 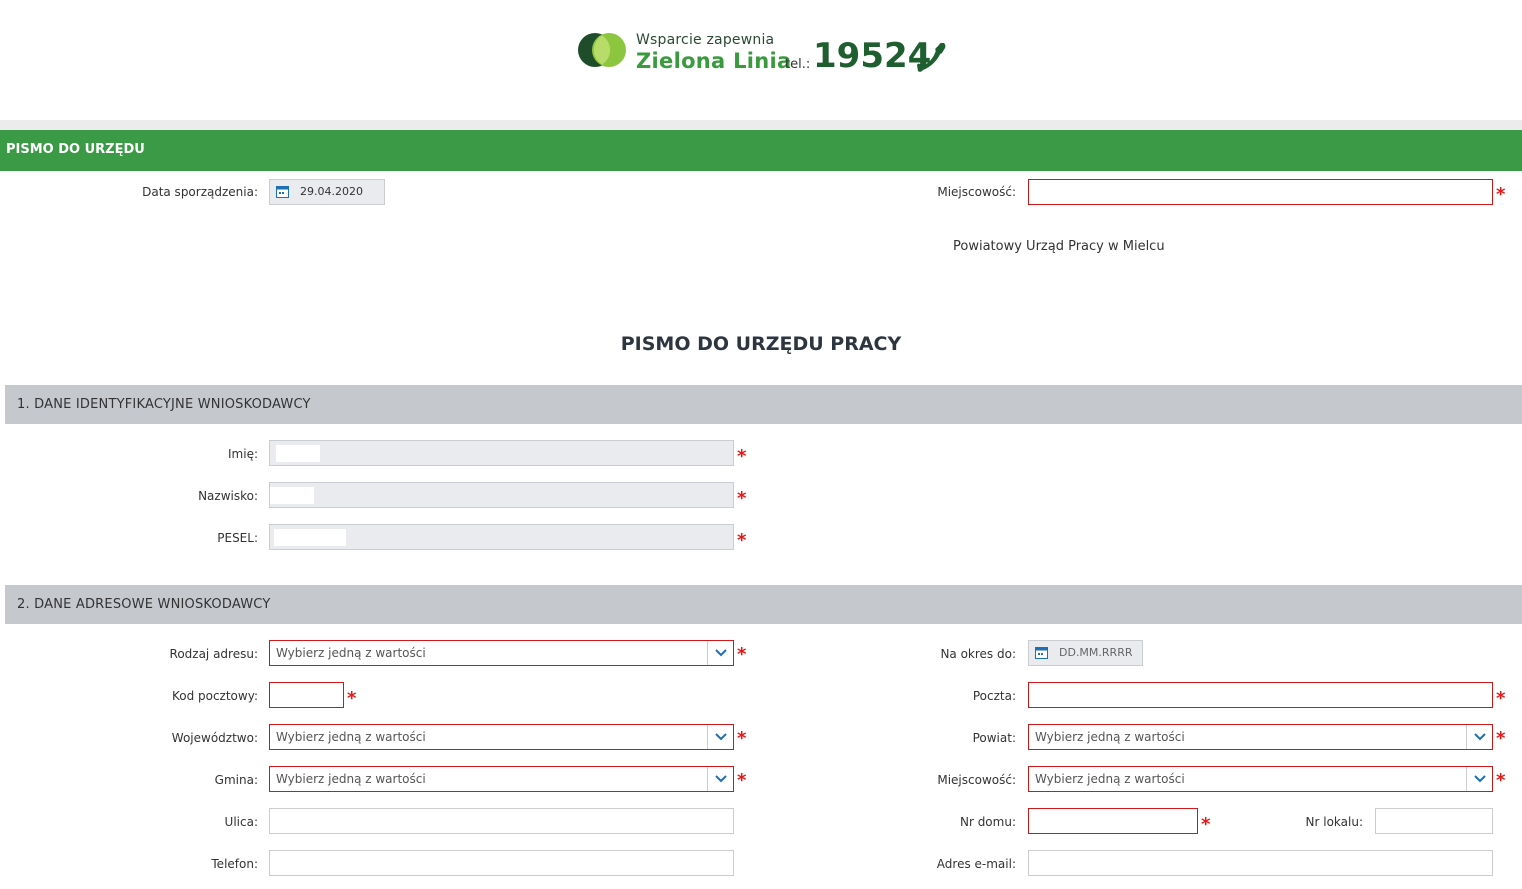 What do you see at coordinates (501, 653) in the screenshot?
I see `address-type-select: Wybierz jedną z wartości` at bounding box center [501, 653].